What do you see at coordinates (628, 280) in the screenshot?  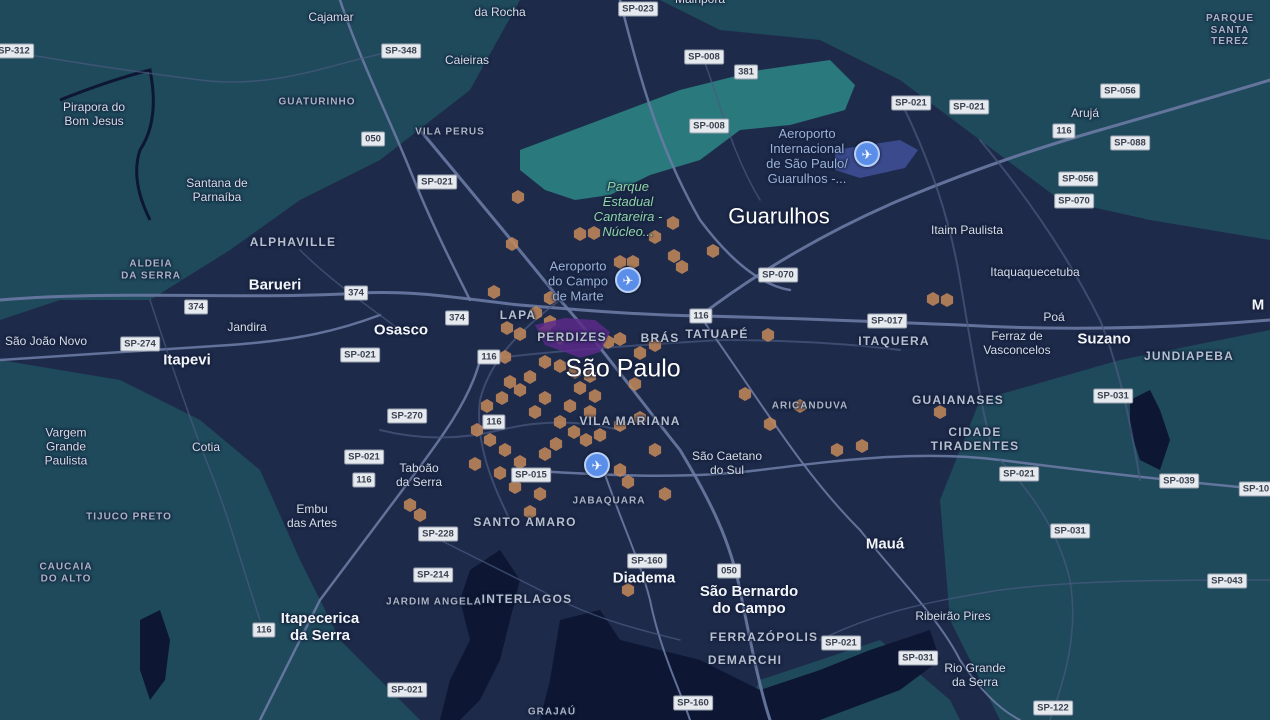 I see `airport-campo-de-marte-icon: ✈` at bounding box center [628, 280].